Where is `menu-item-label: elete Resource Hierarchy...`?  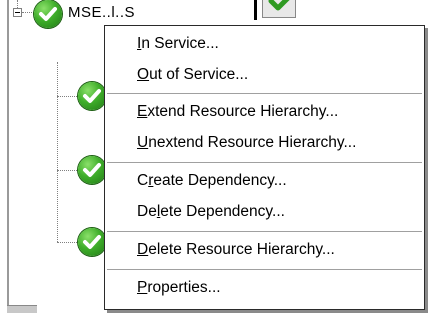
menu-item-label: elete Resource Hierarchy... is located at coordinates (241, 249).